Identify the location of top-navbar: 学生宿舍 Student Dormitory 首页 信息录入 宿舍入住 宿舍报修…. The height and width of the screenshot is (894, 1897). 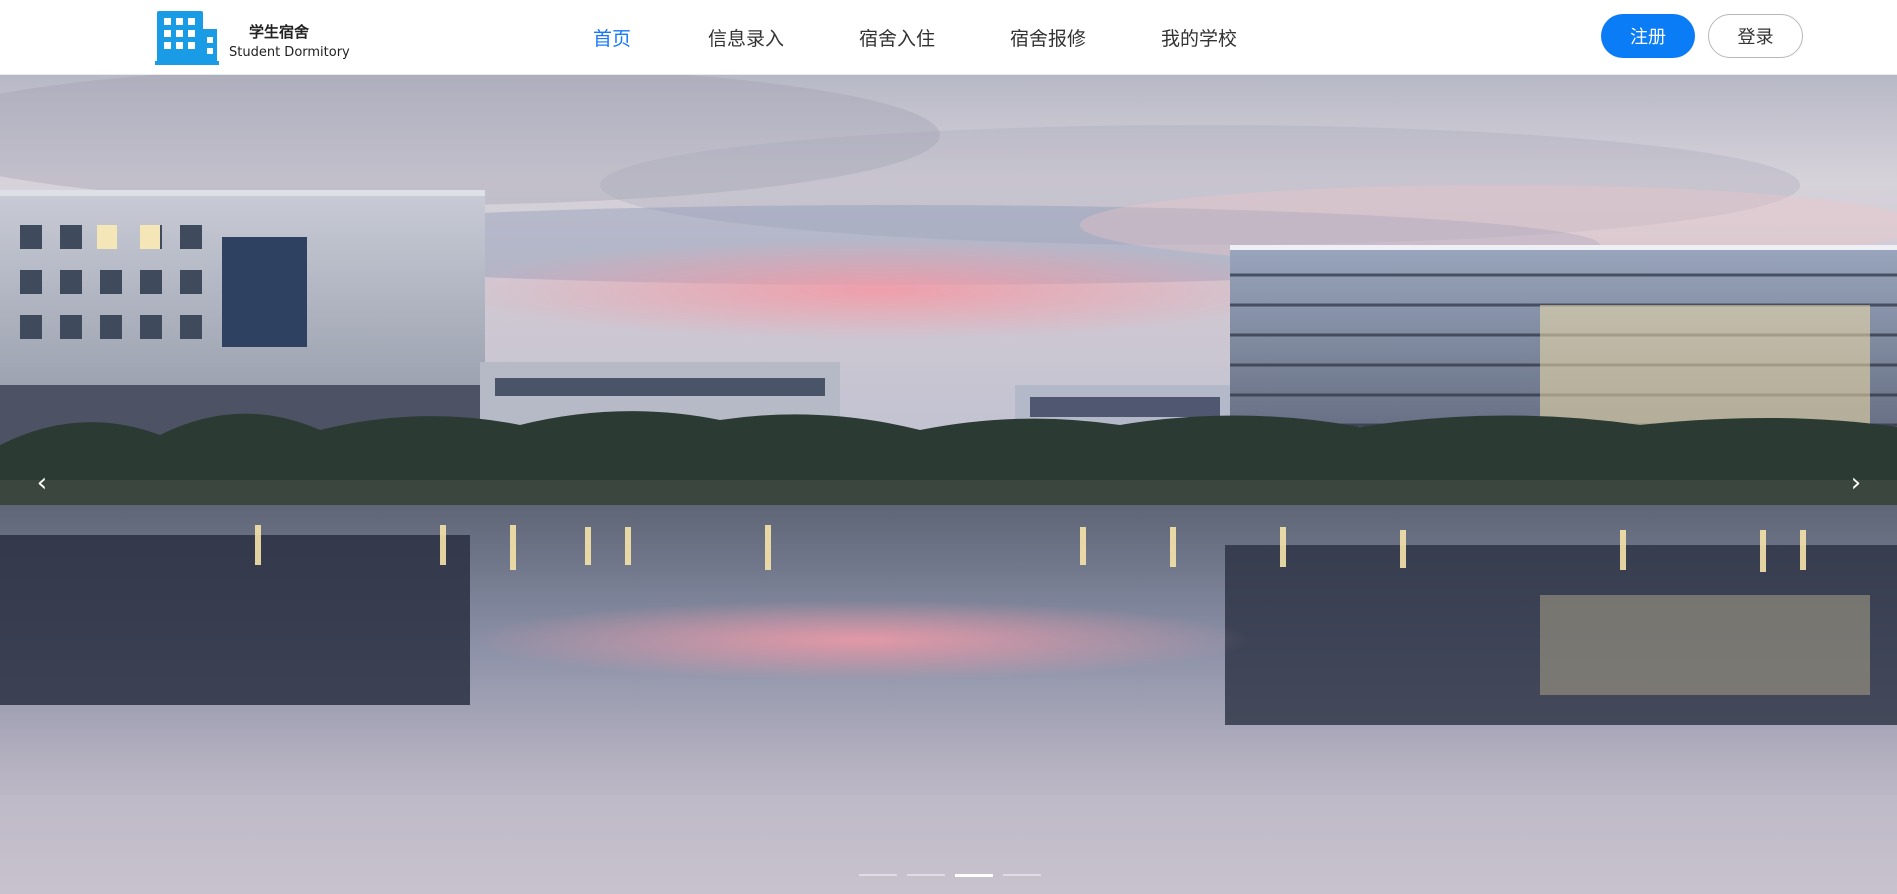
(948, 37).